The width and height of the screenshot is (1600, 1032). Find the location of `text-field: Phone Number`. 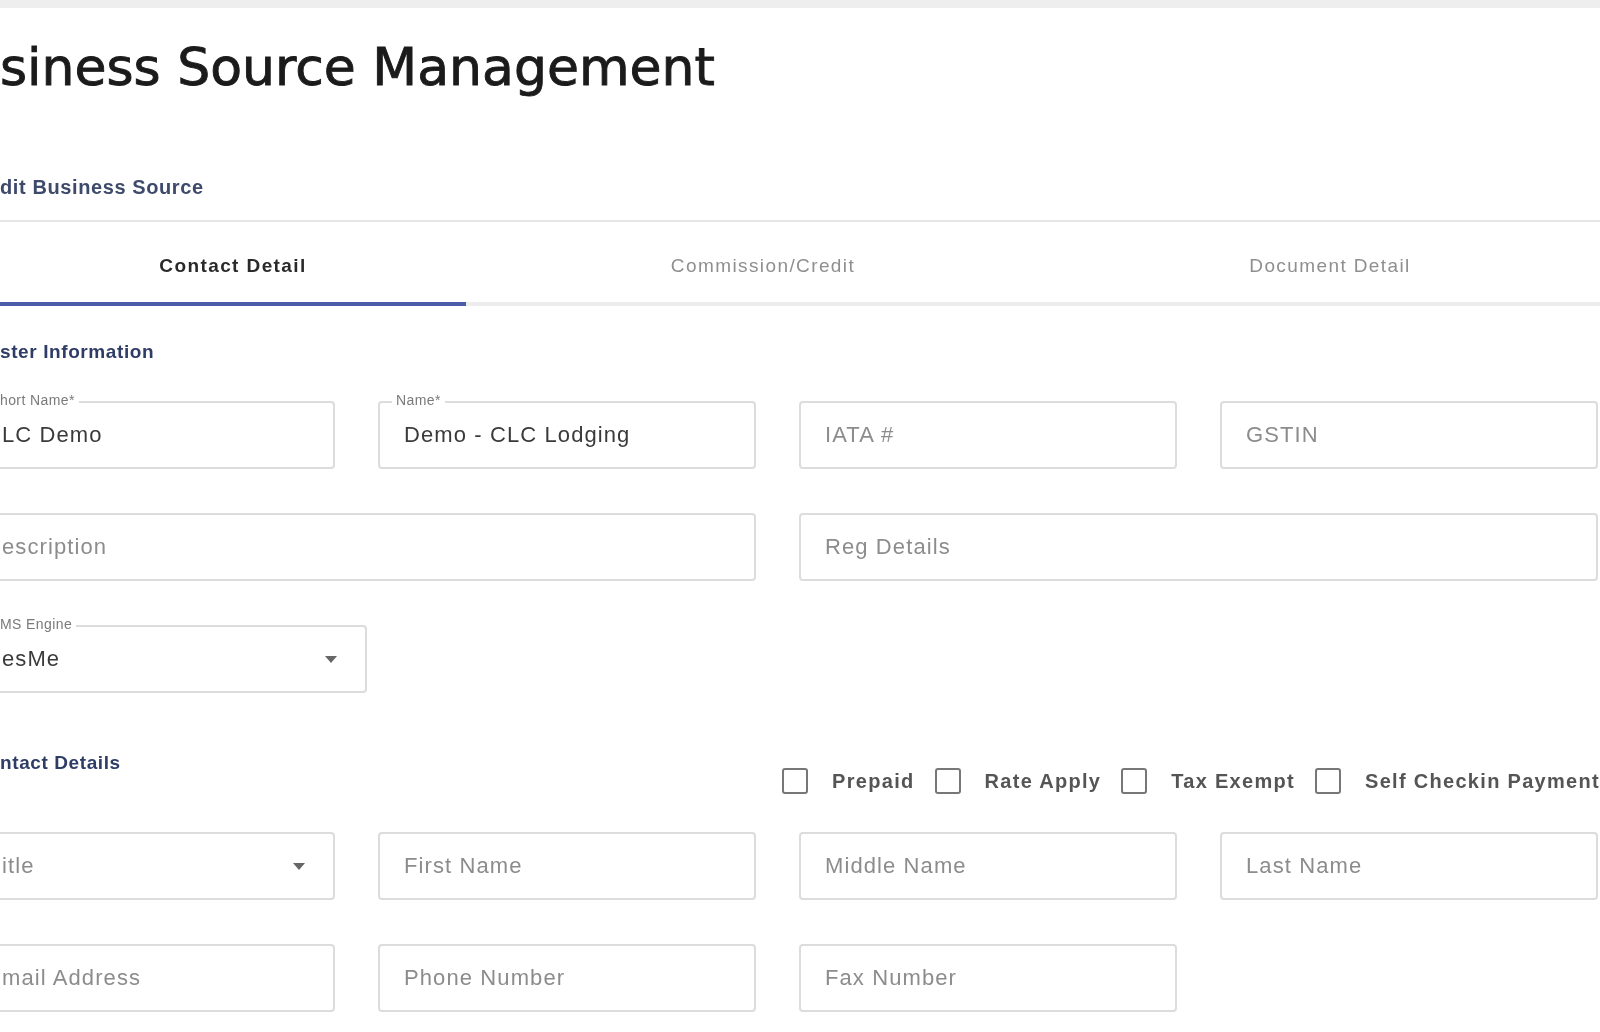

text-field: Phone Number is located at coordinates (567, 978).